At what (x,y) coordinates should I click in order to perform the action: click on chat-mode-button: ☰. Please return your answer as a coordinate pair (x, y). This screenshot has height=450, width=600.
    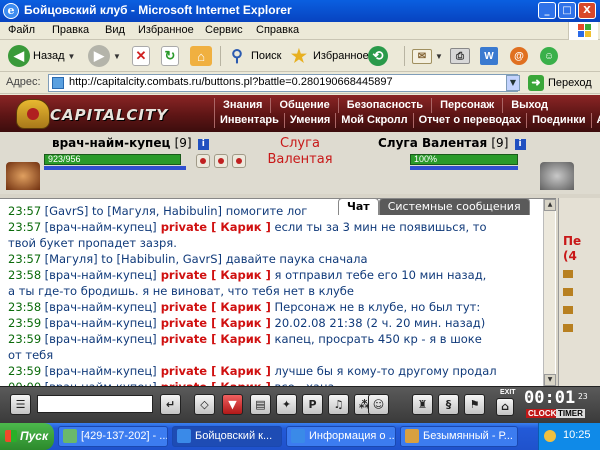
    Looking at the image, I should click on (20, 404).